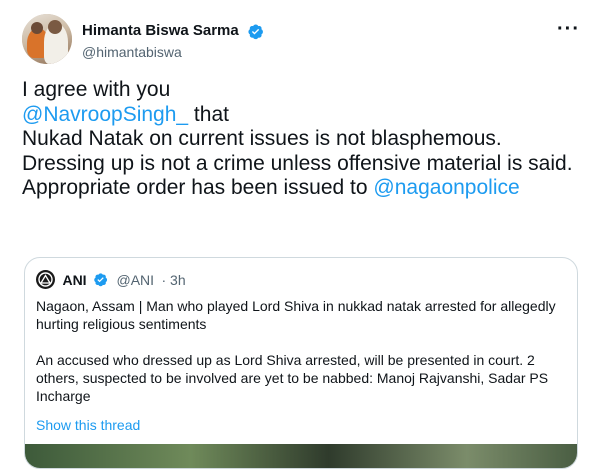 The width and height of the screenshot is (600, 469). I want to click on mention-link: @nagaonpolice, so click(446, 187).